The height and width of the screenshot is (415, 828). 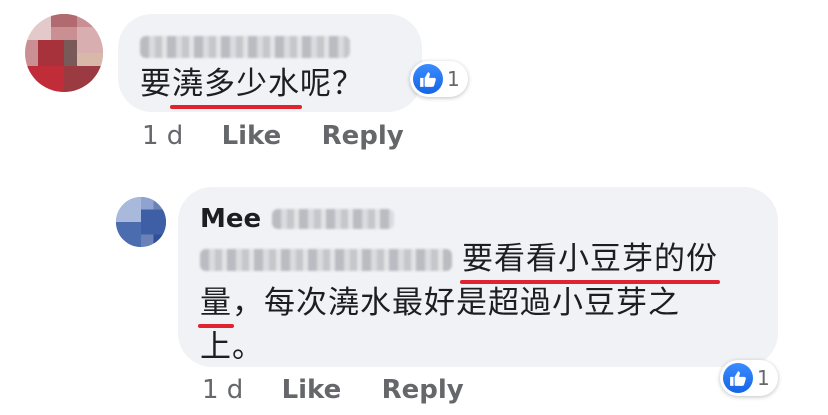 I want to click on underlined-text: 要看看小豆芽的份, so click(x=590, y=260).